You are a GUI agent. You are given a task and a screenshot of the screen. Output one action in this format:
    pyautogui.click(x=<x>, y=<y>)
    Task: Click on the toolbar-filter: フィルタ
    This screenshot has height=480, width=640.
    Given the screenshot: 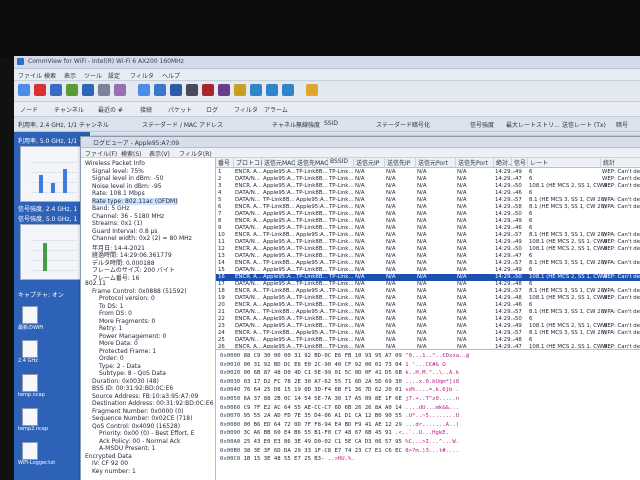 What is the action you would take?
    pyautogui.click(x=246, y=109)
    